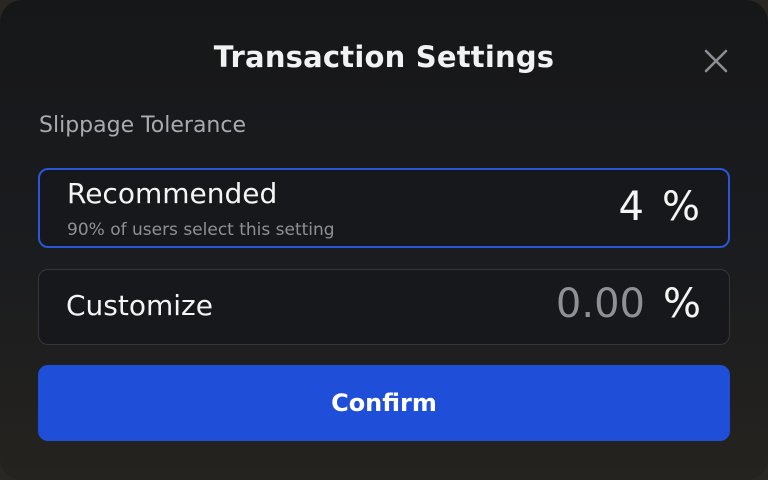 This screenshot has width=768, height=480. I want to click on close-button, so click(716, 61).